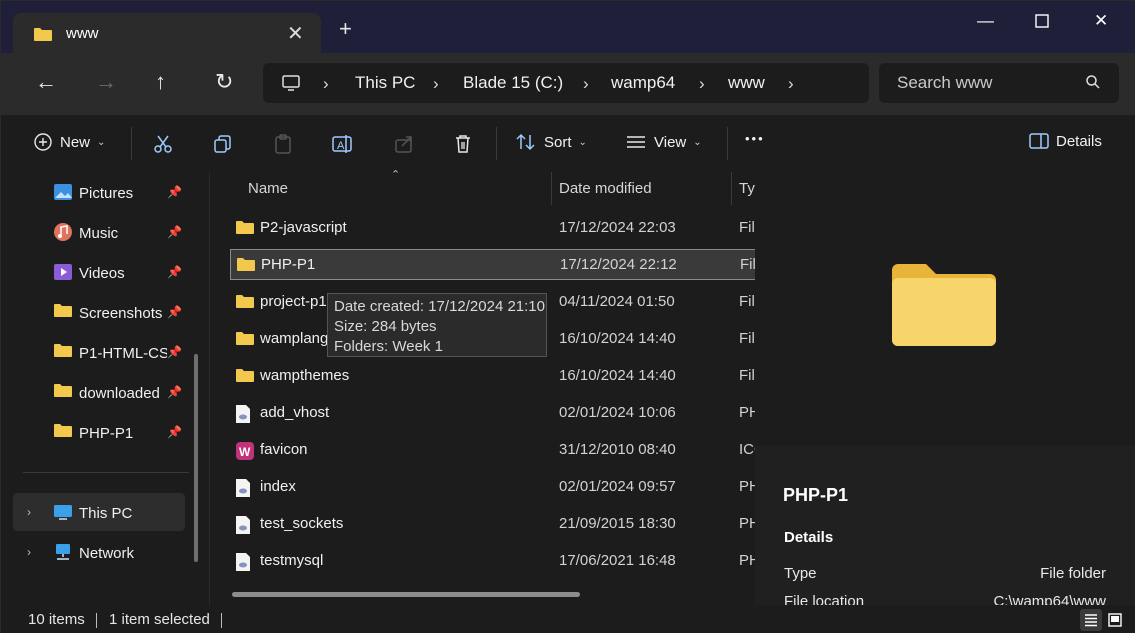  I want to click on refresh-button: ↻, so click(224, 82).